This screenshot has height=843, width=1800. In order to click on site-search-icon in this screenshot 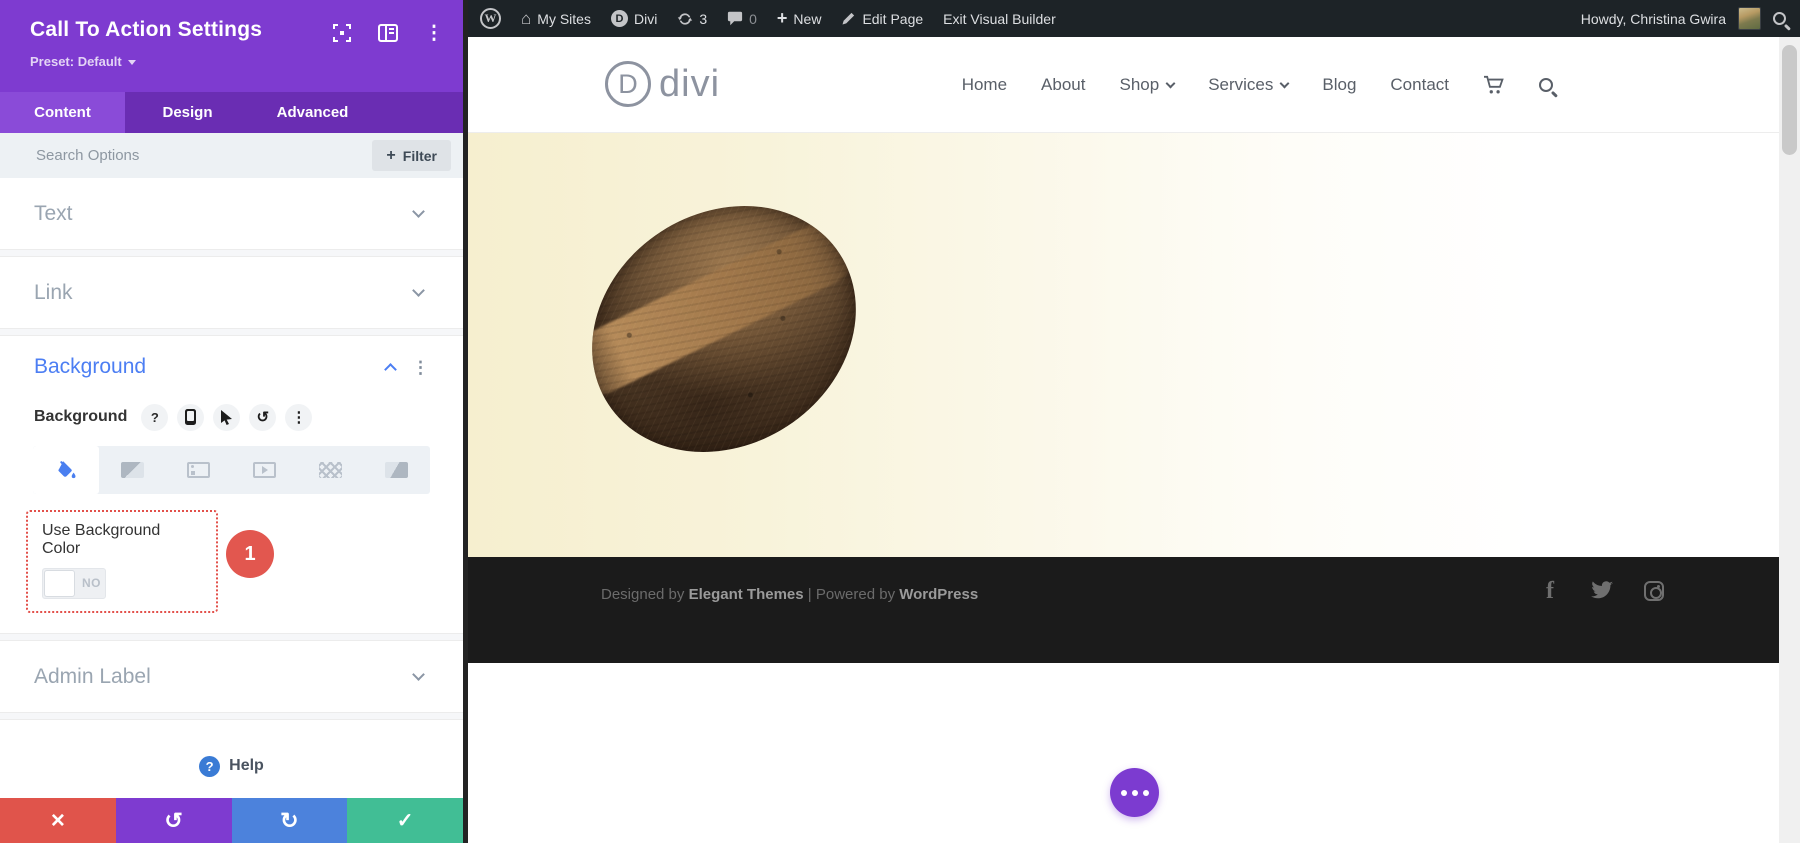, I will do `click(1546, 85)`.